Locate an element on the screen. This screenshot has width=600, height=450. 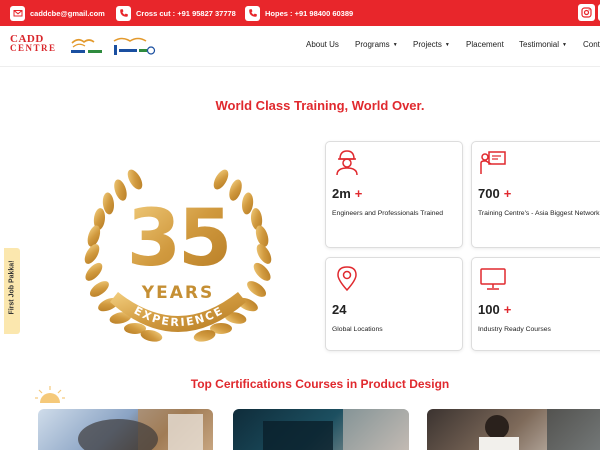
35-years-experience-badge: 35 YEARS EXPERIENCE is located at coordinates (178, 255).